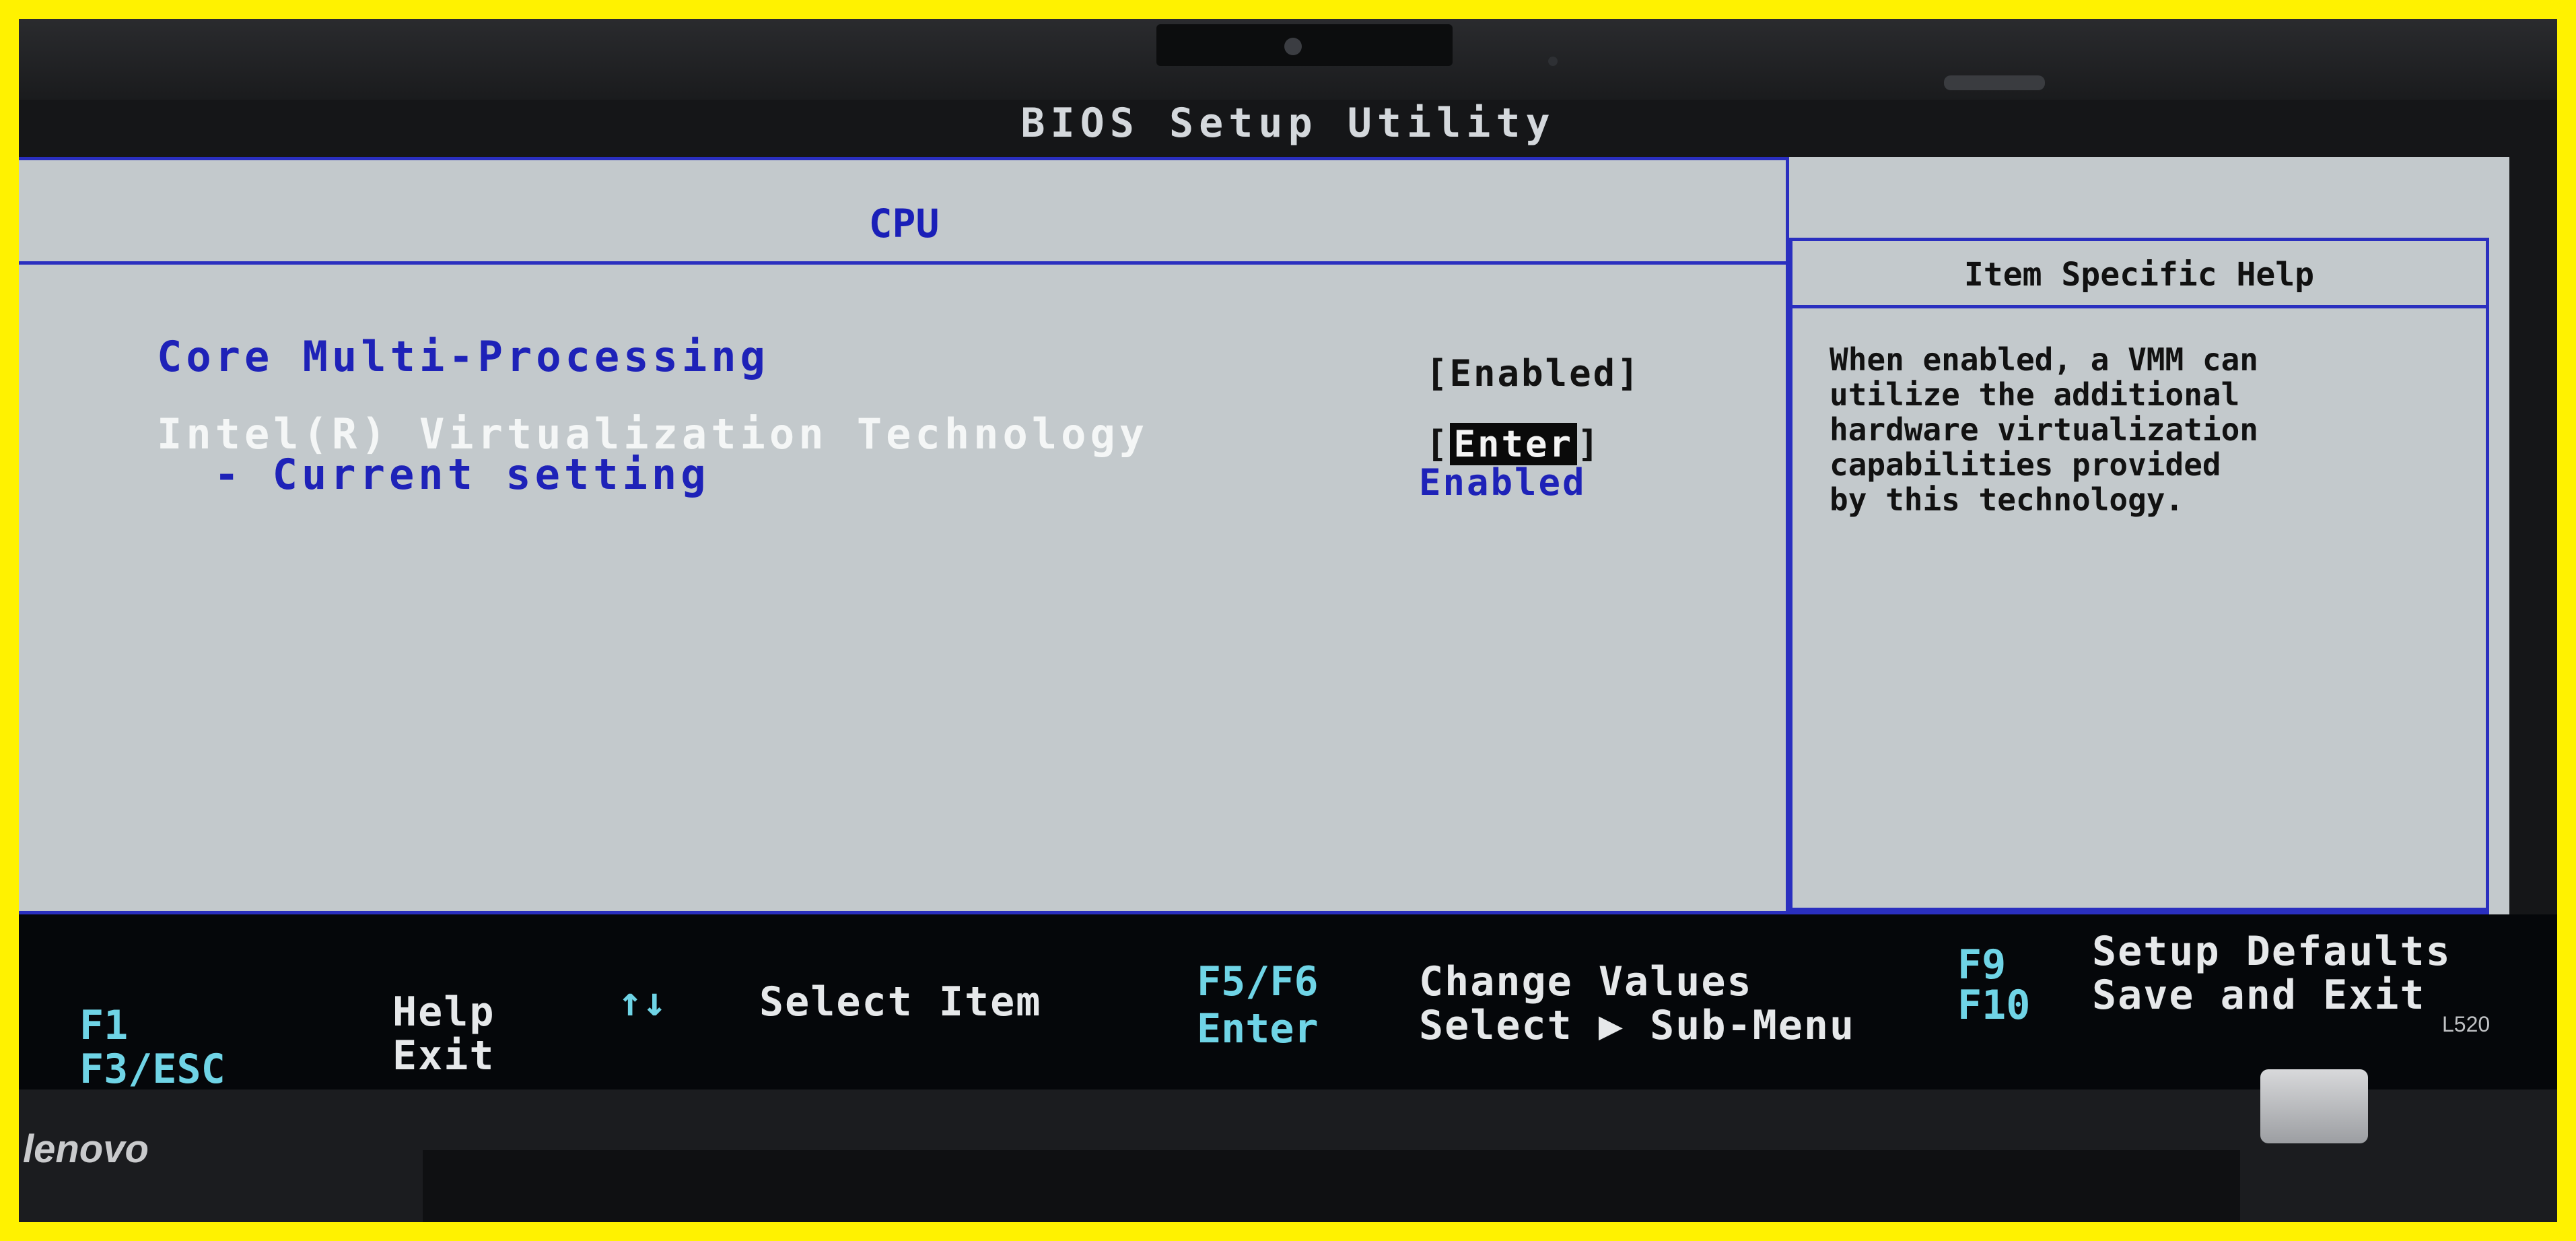 The height and width of the screenshot is (1241, 2576). What do you see at coordinates (904, 223) in the screenshot?
I see `tab-cpu: CPU` at bounding box center [904, 223].